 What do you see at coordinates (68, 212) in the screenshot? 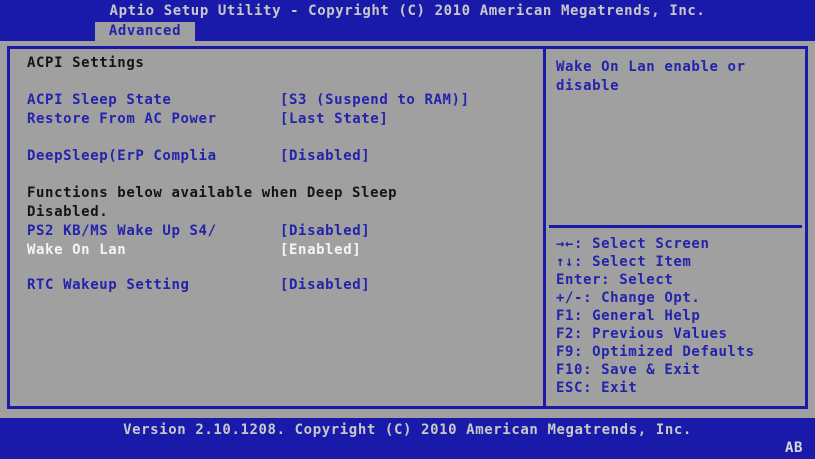
I see `note-text-line2: Disabled.` at bounding box center [68, 212].